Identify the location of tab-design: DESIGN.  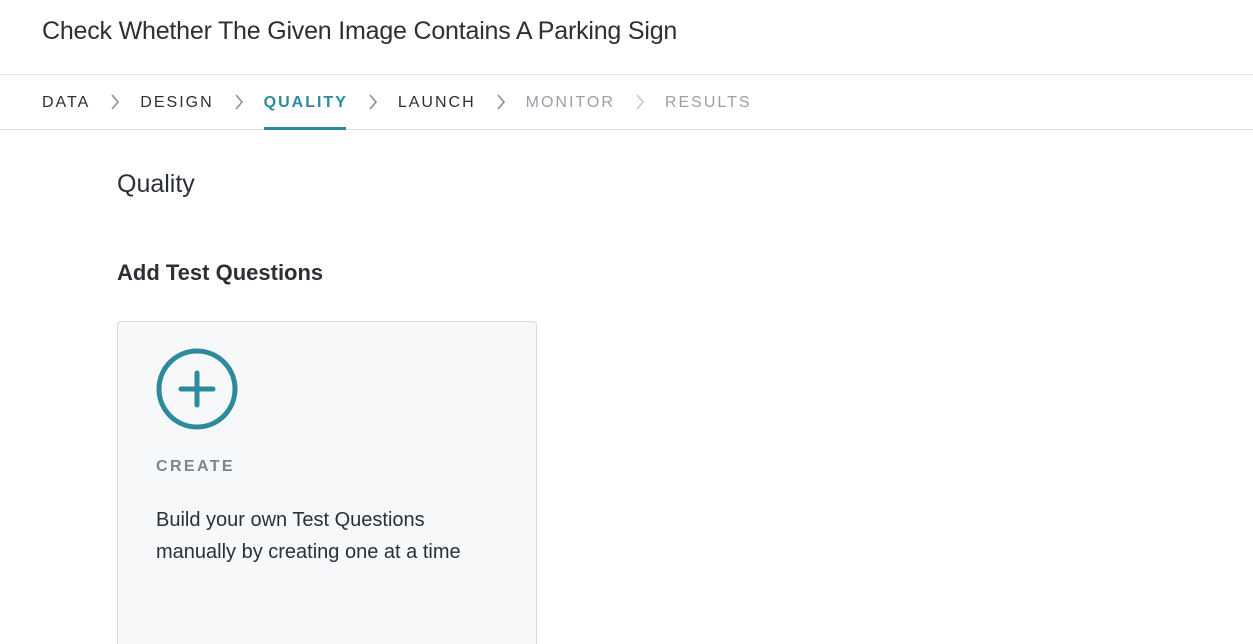
(176, 102).